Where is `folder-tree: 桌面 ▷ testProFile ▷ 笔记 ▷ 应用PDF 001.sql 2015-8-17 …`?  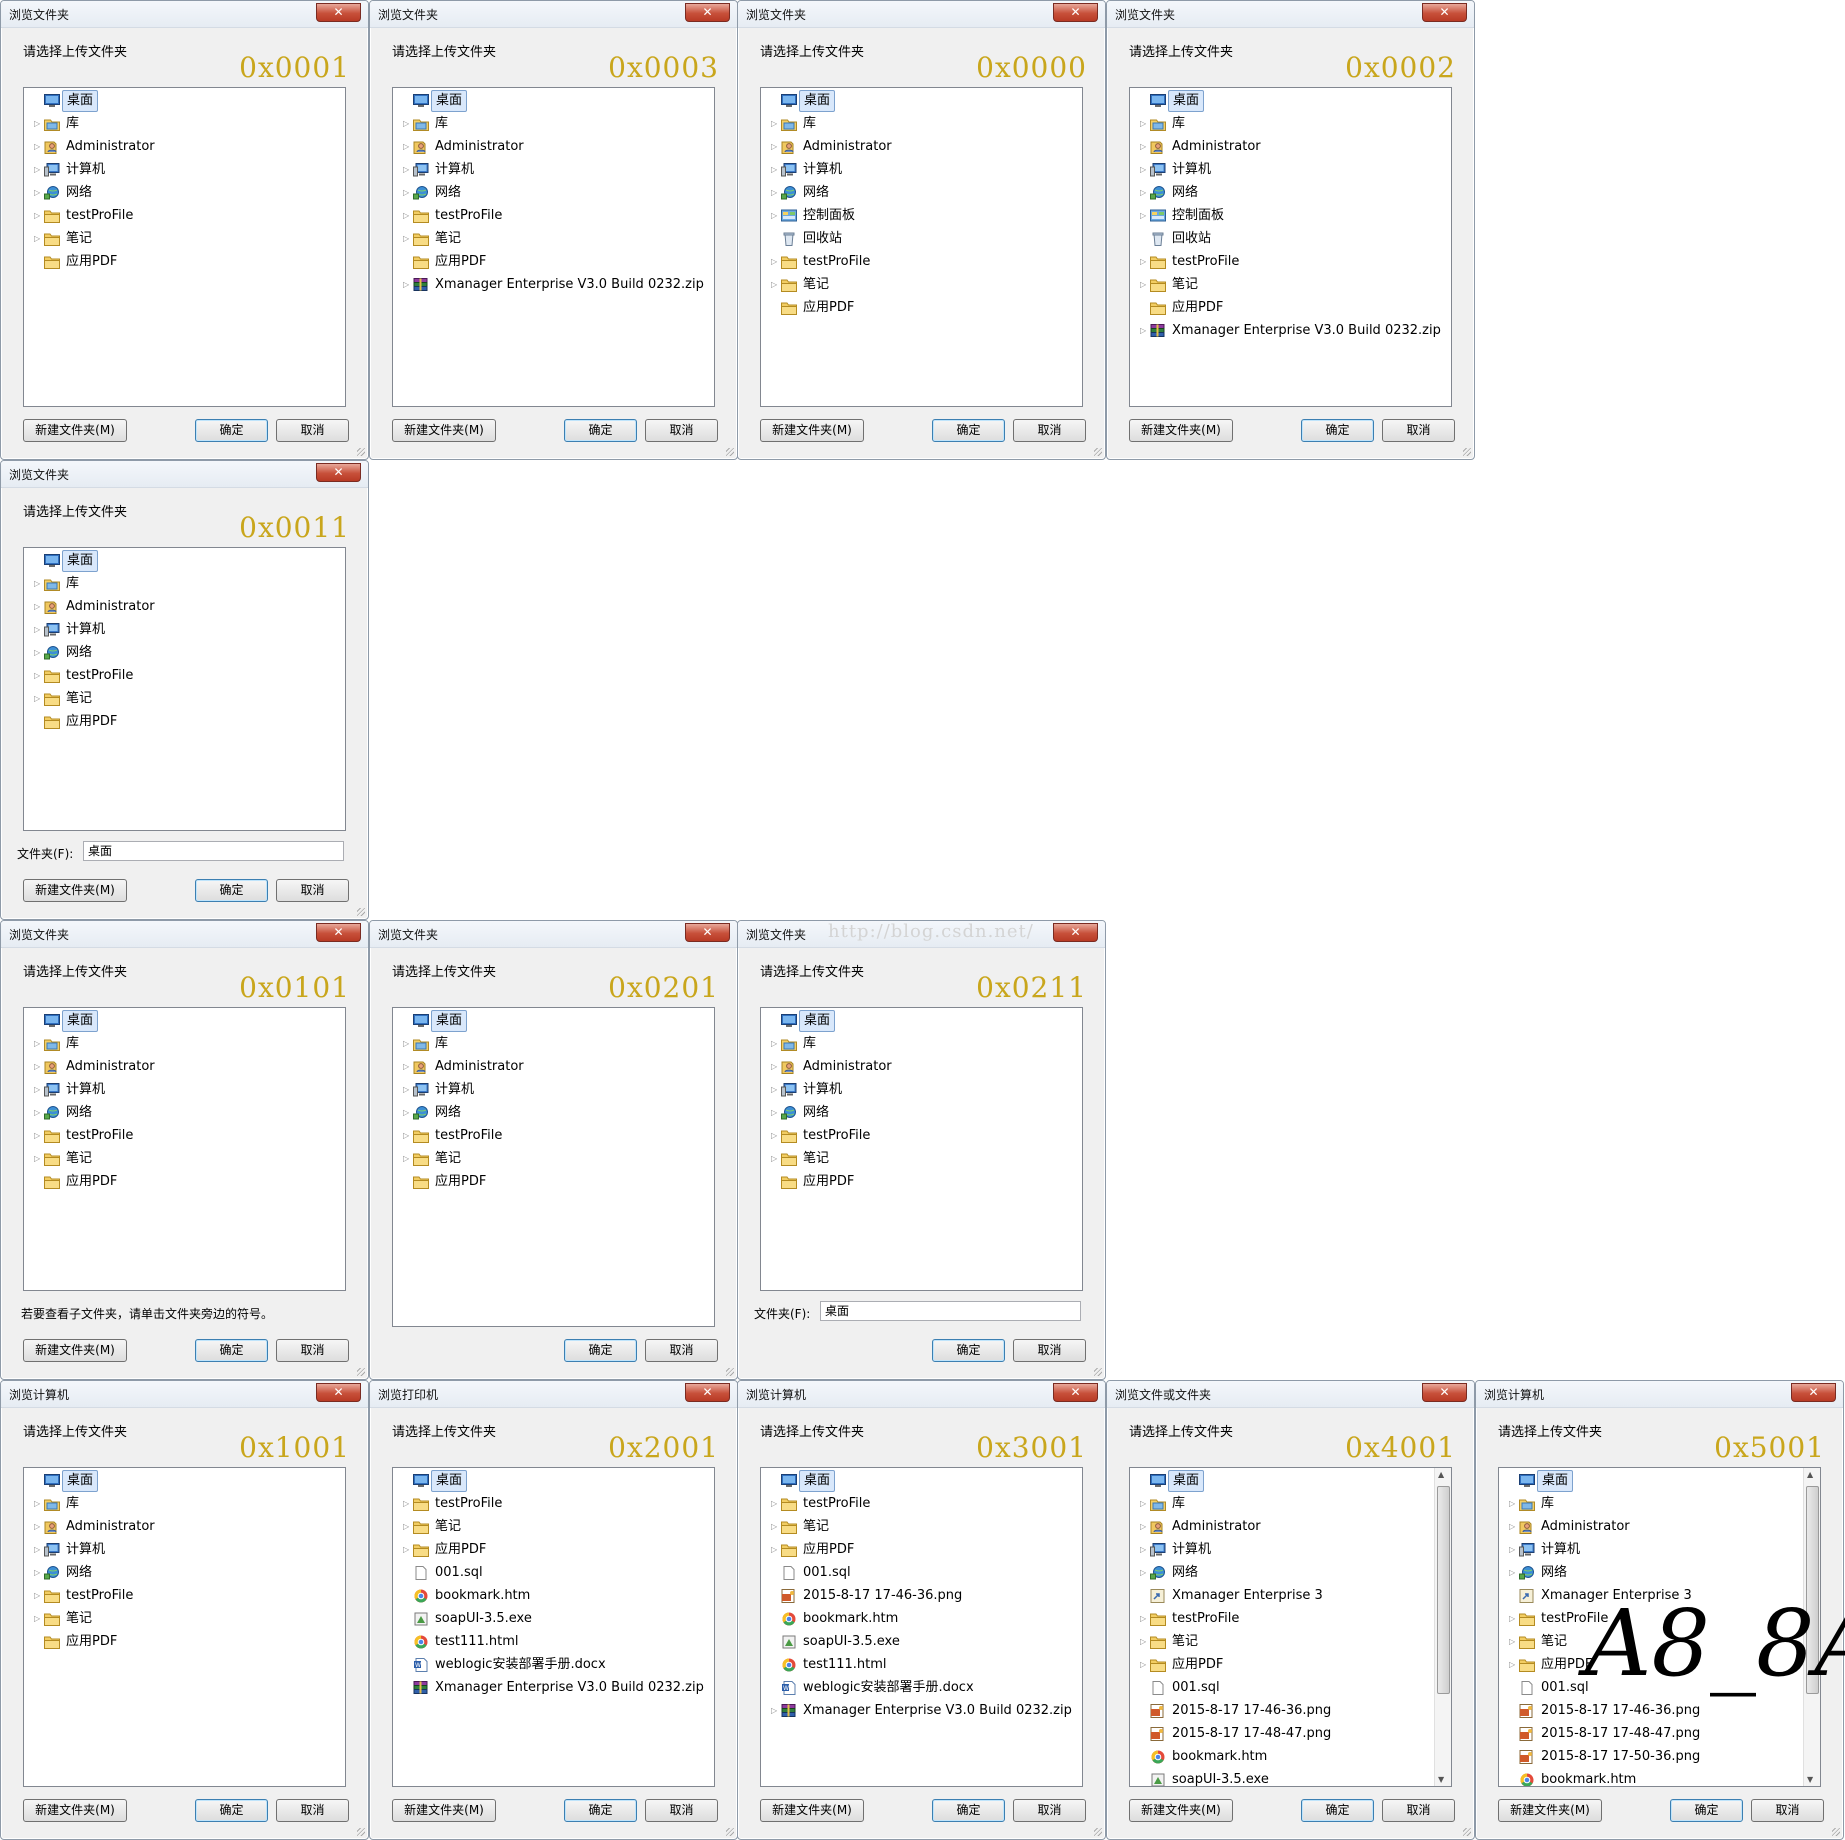
folder-tree: 桌面 ▷ testProFile ▷ 笔记 ▷ 应用PDF 001.sql 2015-8-17 … is located at coordinates (921, 1627).